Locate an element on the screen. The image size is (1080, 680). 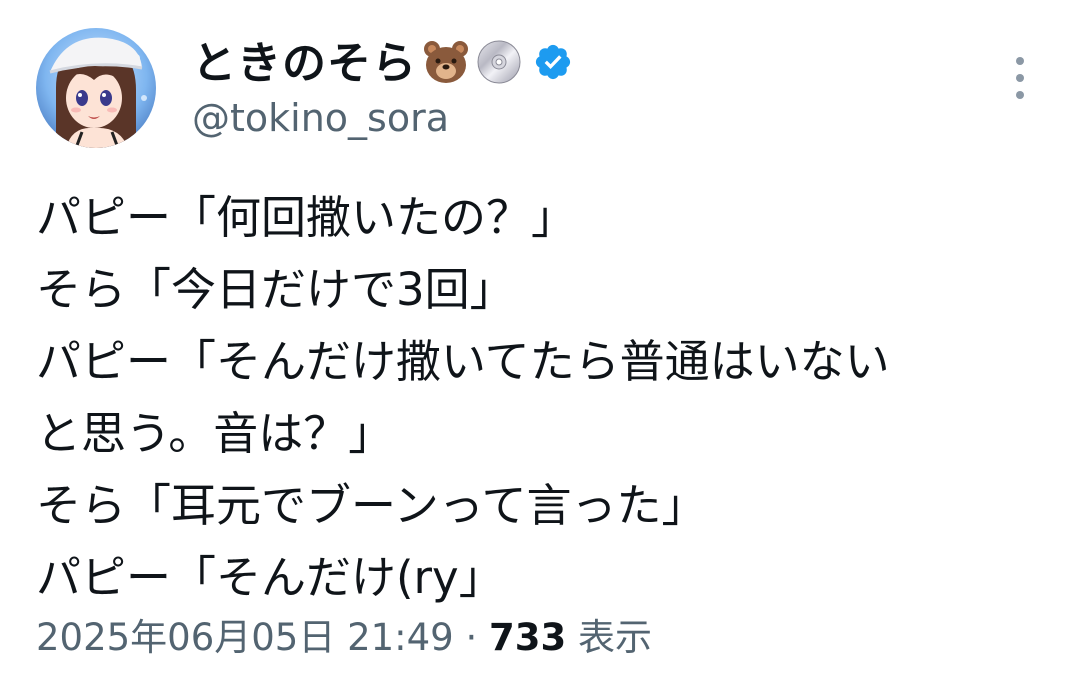
timestamp: 2025年06月05日 21:49 is located at coordinates (245, 637).